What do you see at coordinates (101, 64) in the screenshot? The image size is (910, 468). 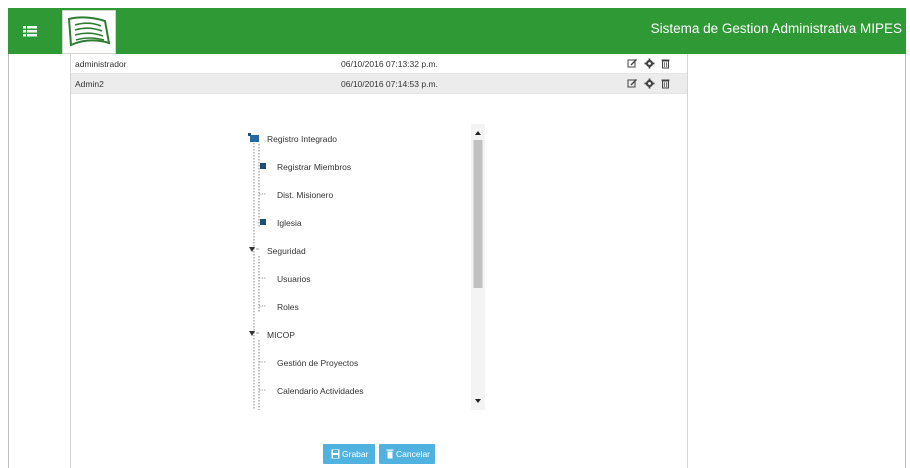 I see `user-name: administrador` at bounding box center [101, 64].